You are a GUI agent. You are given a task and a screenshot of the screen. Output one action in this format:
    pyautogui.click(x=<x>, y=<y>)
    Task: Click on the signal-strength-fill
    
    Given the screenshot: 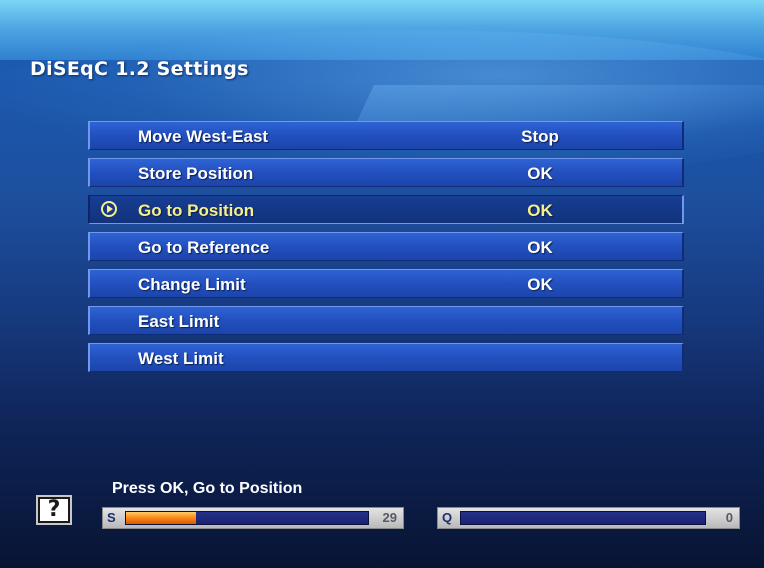 What is the action you would take?
    pyautogui.click(x=161, y=518)
    